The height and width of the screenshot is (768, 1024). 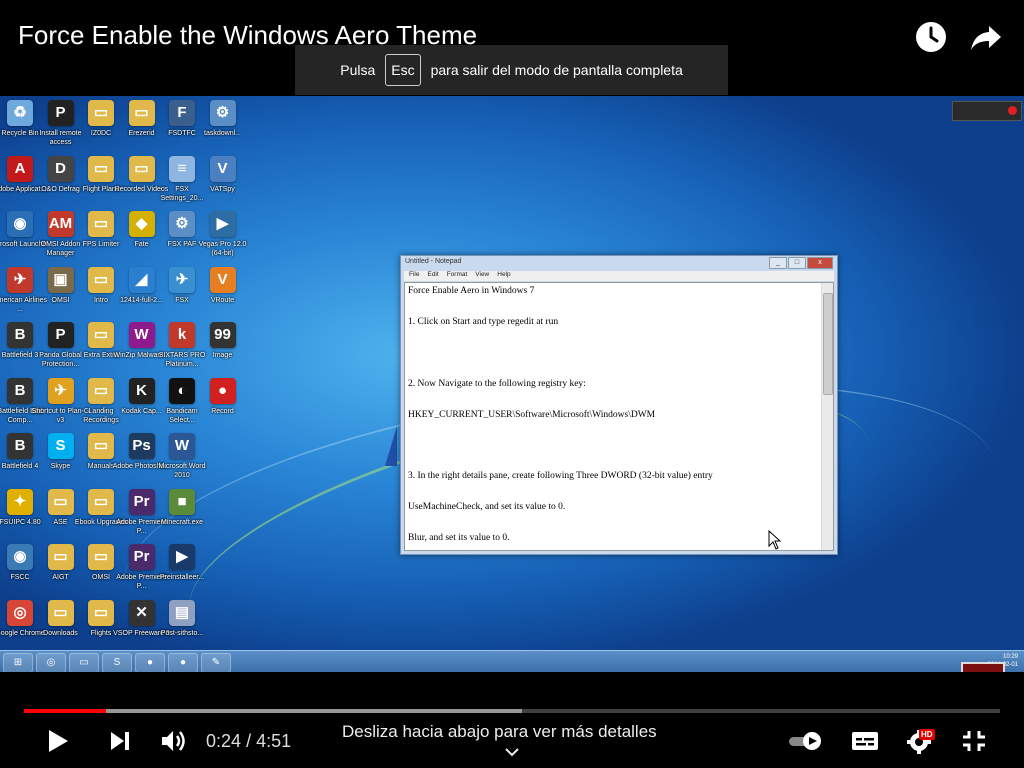 What do you see at coordinates (986, 37) in the screenshot?
I see `share-icon` at bounding box center [986, 37].